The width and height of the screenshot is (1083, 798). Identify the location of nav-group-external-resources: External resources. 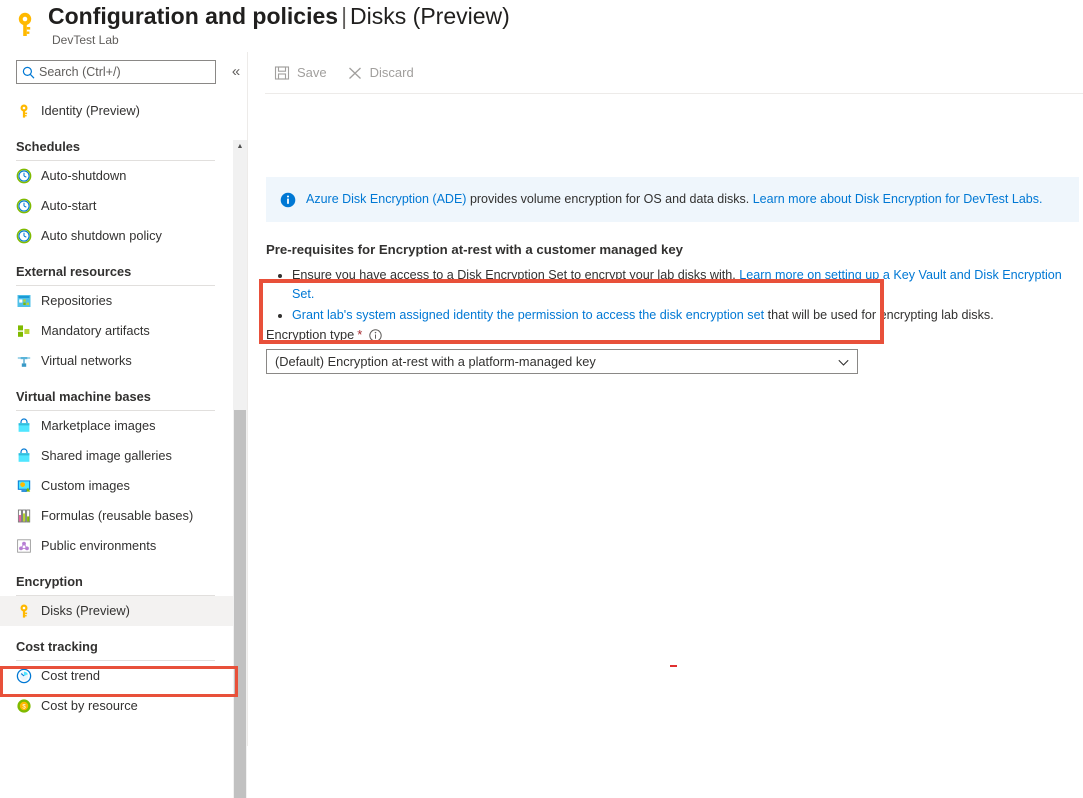
(123, 268).